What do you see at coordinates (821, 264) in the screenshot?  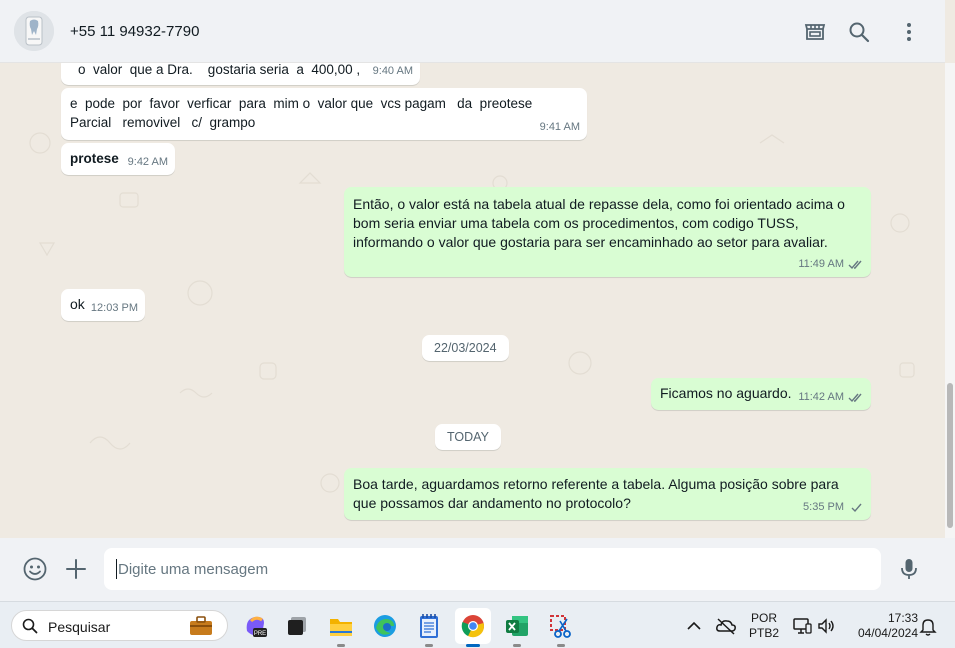 I see `message-time: 11:49 AM` at bounding box center [821, 264].